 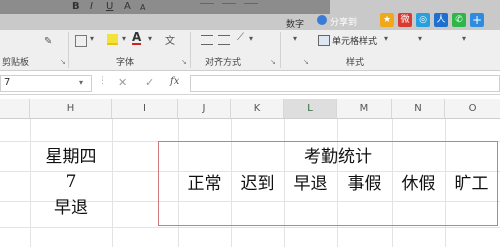 I want to click on column-header-m: M, so click(x=364, y=108).